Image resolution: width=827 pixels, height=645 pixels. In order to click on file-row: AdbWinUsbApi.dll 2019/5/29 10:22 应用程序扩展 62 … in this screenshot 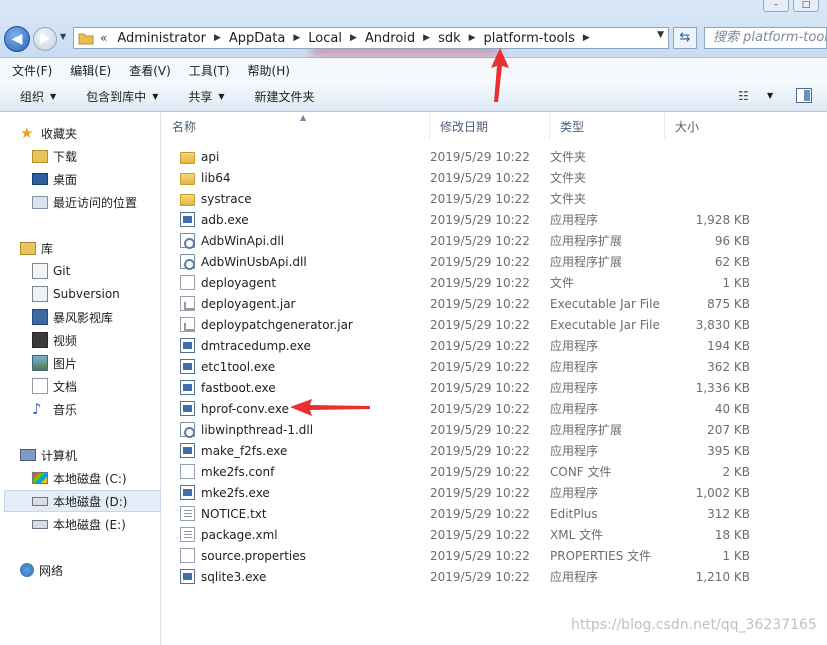, I will do `click(494, 261)`.